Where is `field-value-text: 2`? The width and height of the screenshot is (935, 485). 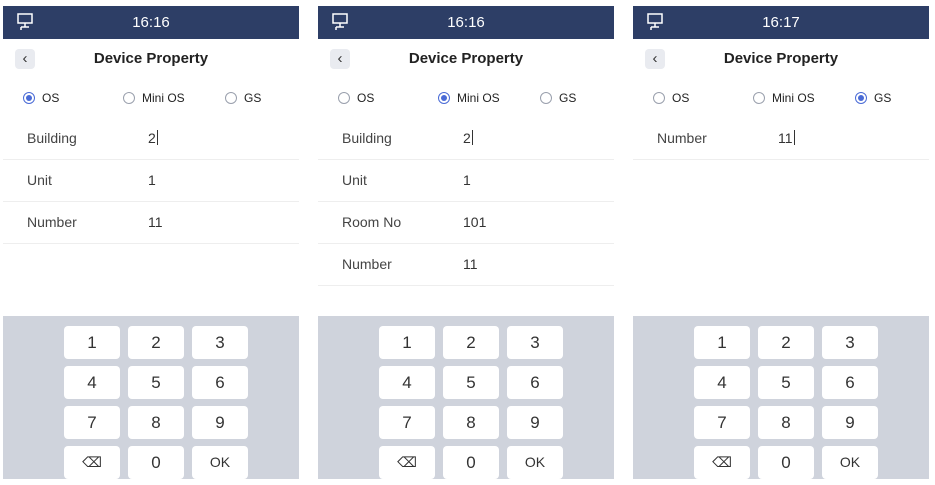
field-value-text: 2 is located at coordinates (467, 138).